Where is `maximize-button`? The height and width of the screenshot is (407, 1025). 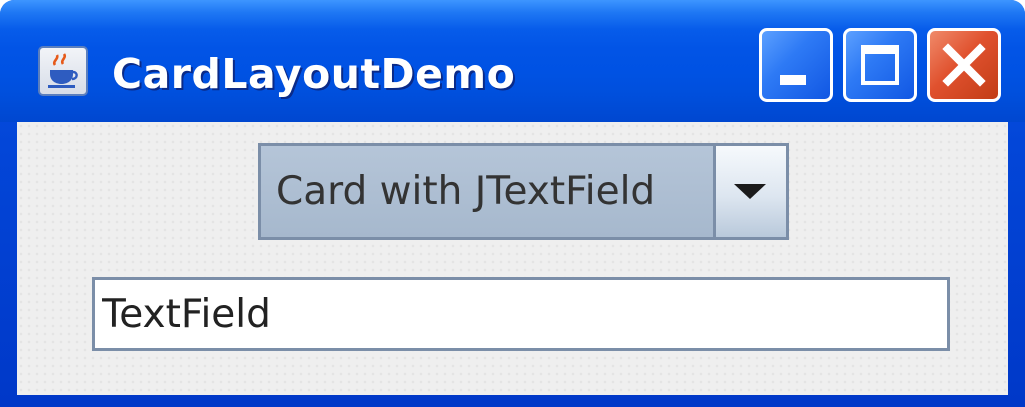
maximize-button is located at coordinates (880, 65).